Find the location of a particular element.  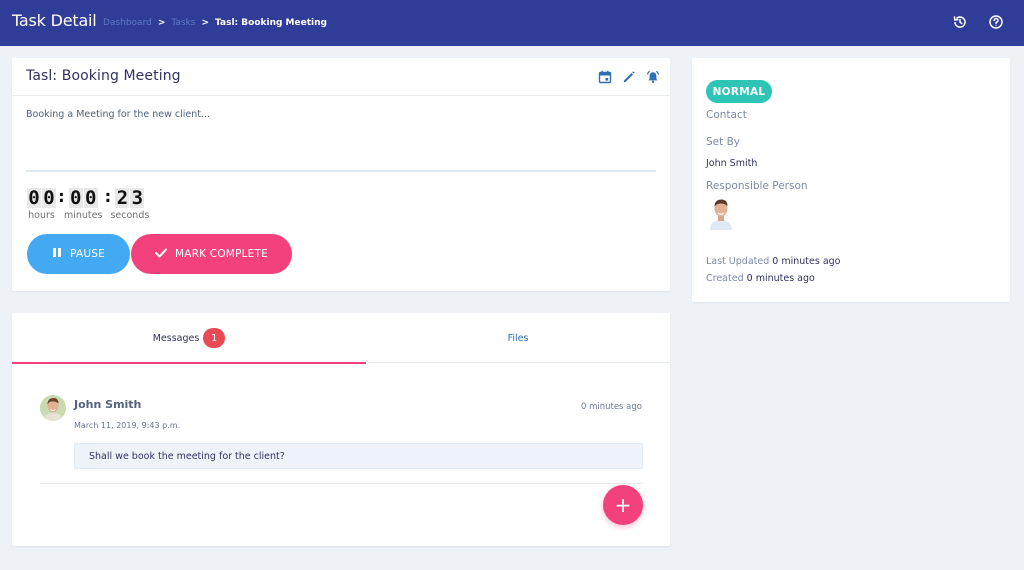

timer-digit: 3 is located at coordinates (137, 198).